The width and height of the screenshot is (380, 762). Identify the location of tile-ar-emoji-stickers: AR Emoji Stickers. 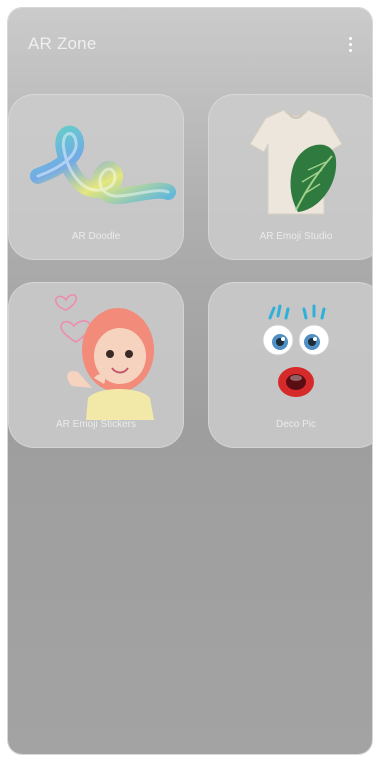
(96, 365).